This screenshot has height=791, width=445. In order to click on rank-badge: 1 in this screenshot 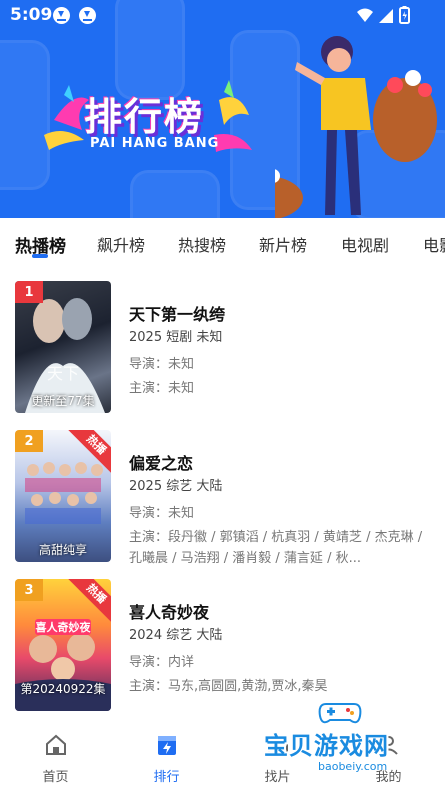, I will do `click(29, 292)`.